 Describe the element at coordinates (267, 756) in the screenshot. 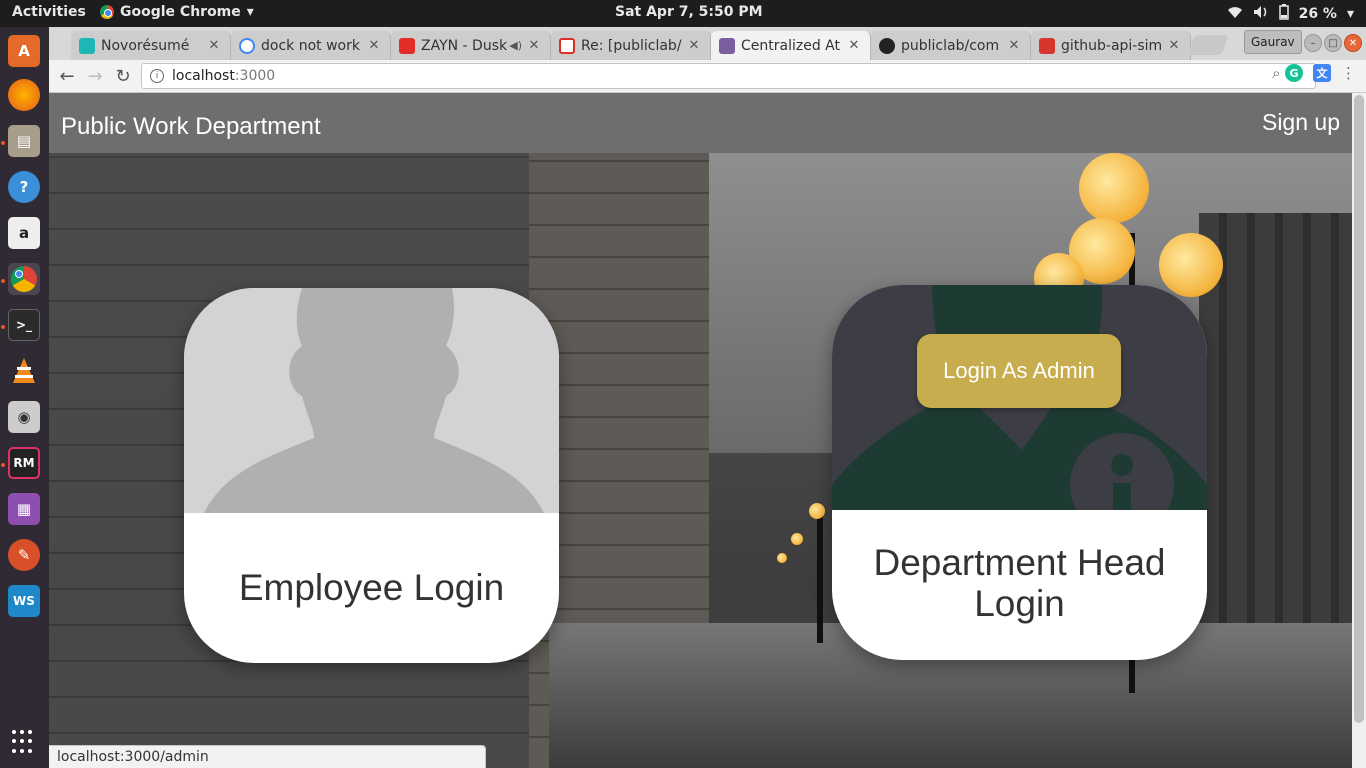

I see `link-status-bar: localhost:3000/admin` at that location.